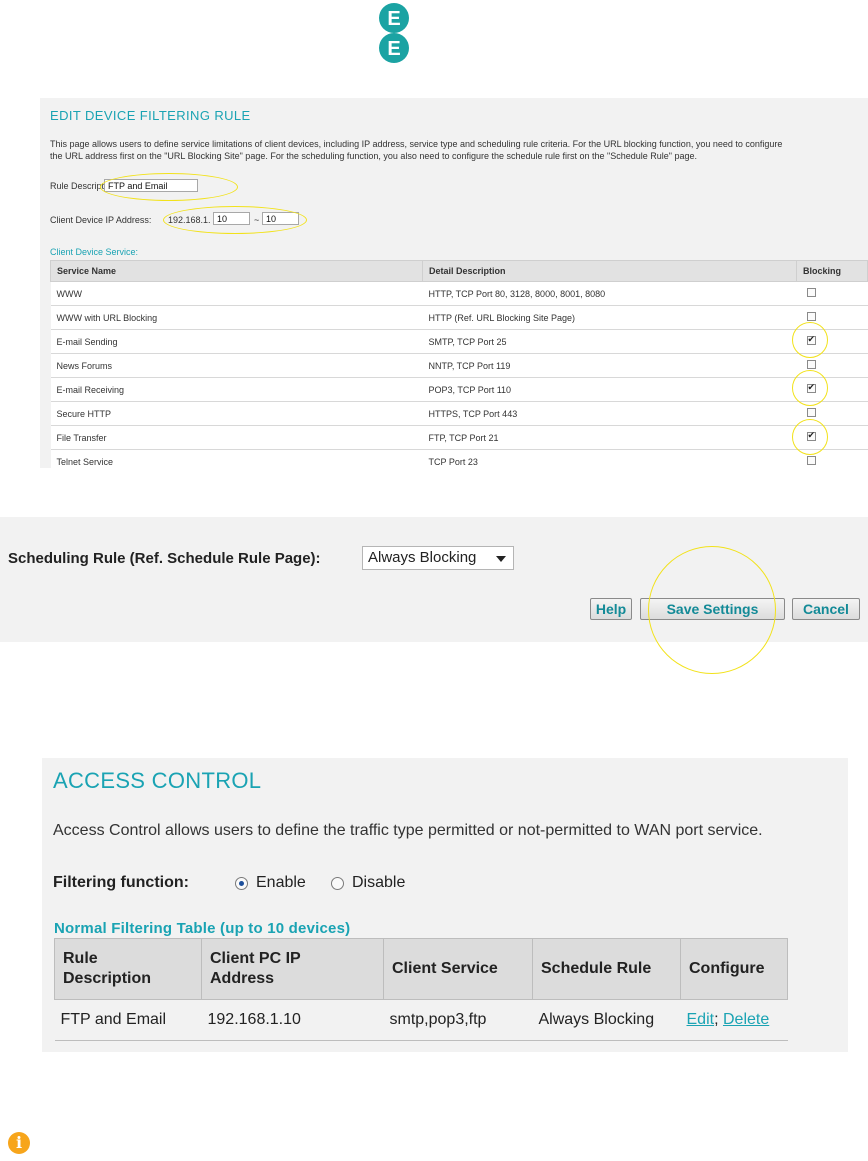 Image resolution: width=868 pixels, height=1161 pixels. Describe the element at coordinates (606, 1020) in the screenshot. I see `row-schedule-rule: Always Blocking` at that location.